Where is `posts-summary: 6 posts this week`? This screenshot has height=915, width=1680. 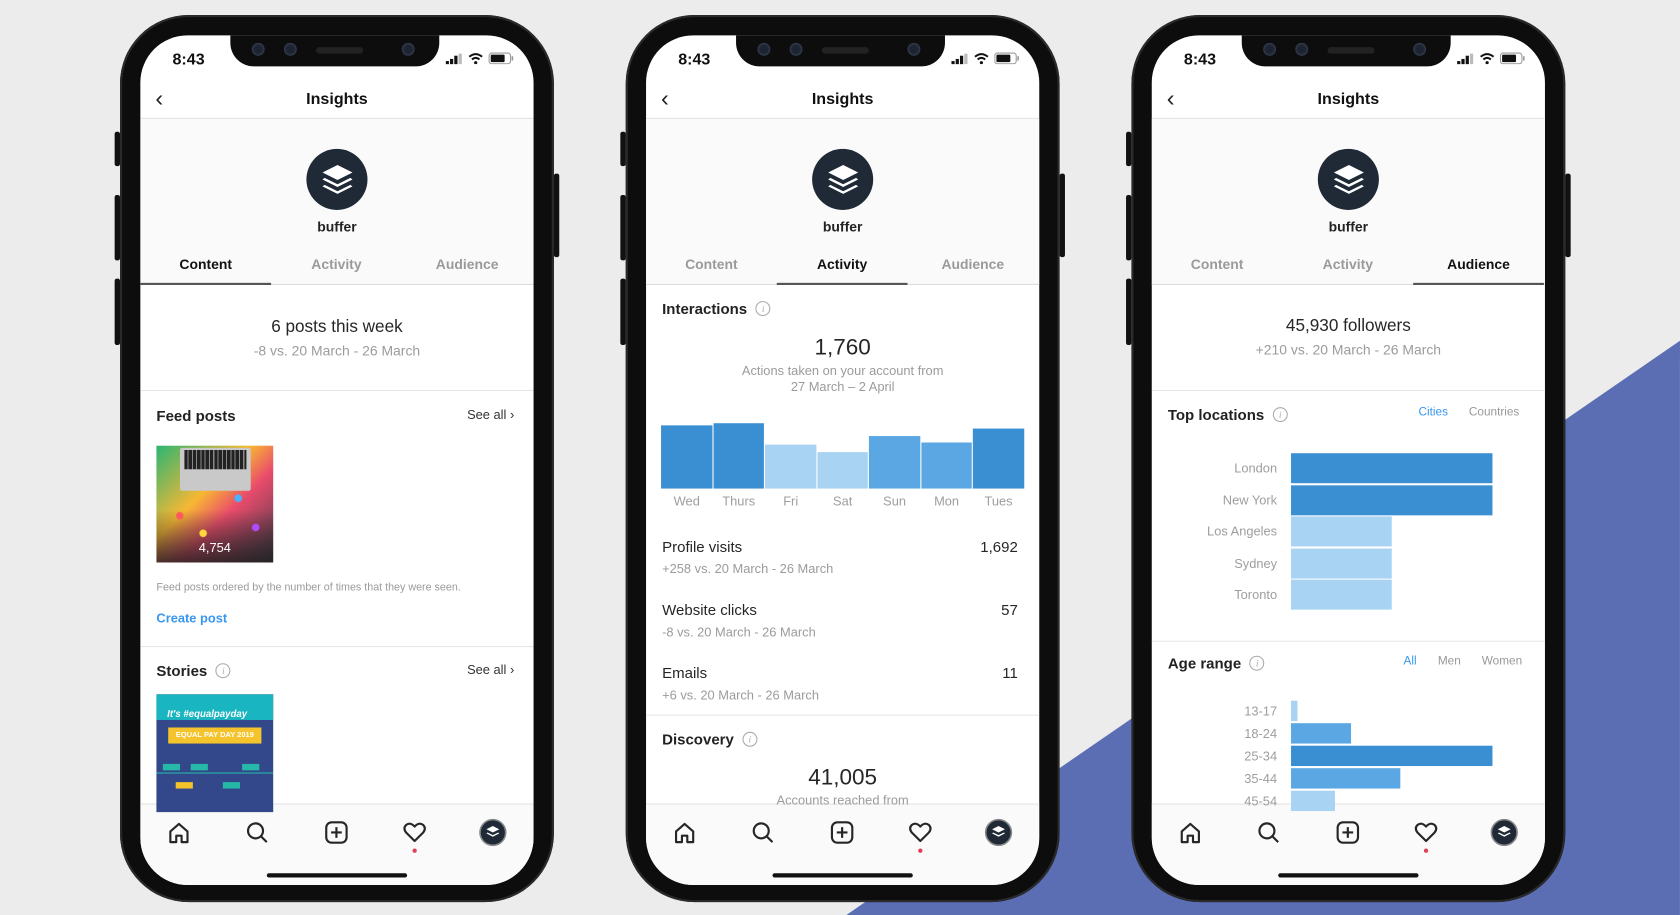
posts-summary: 6 posts this week is located at coordinates (337, 327).